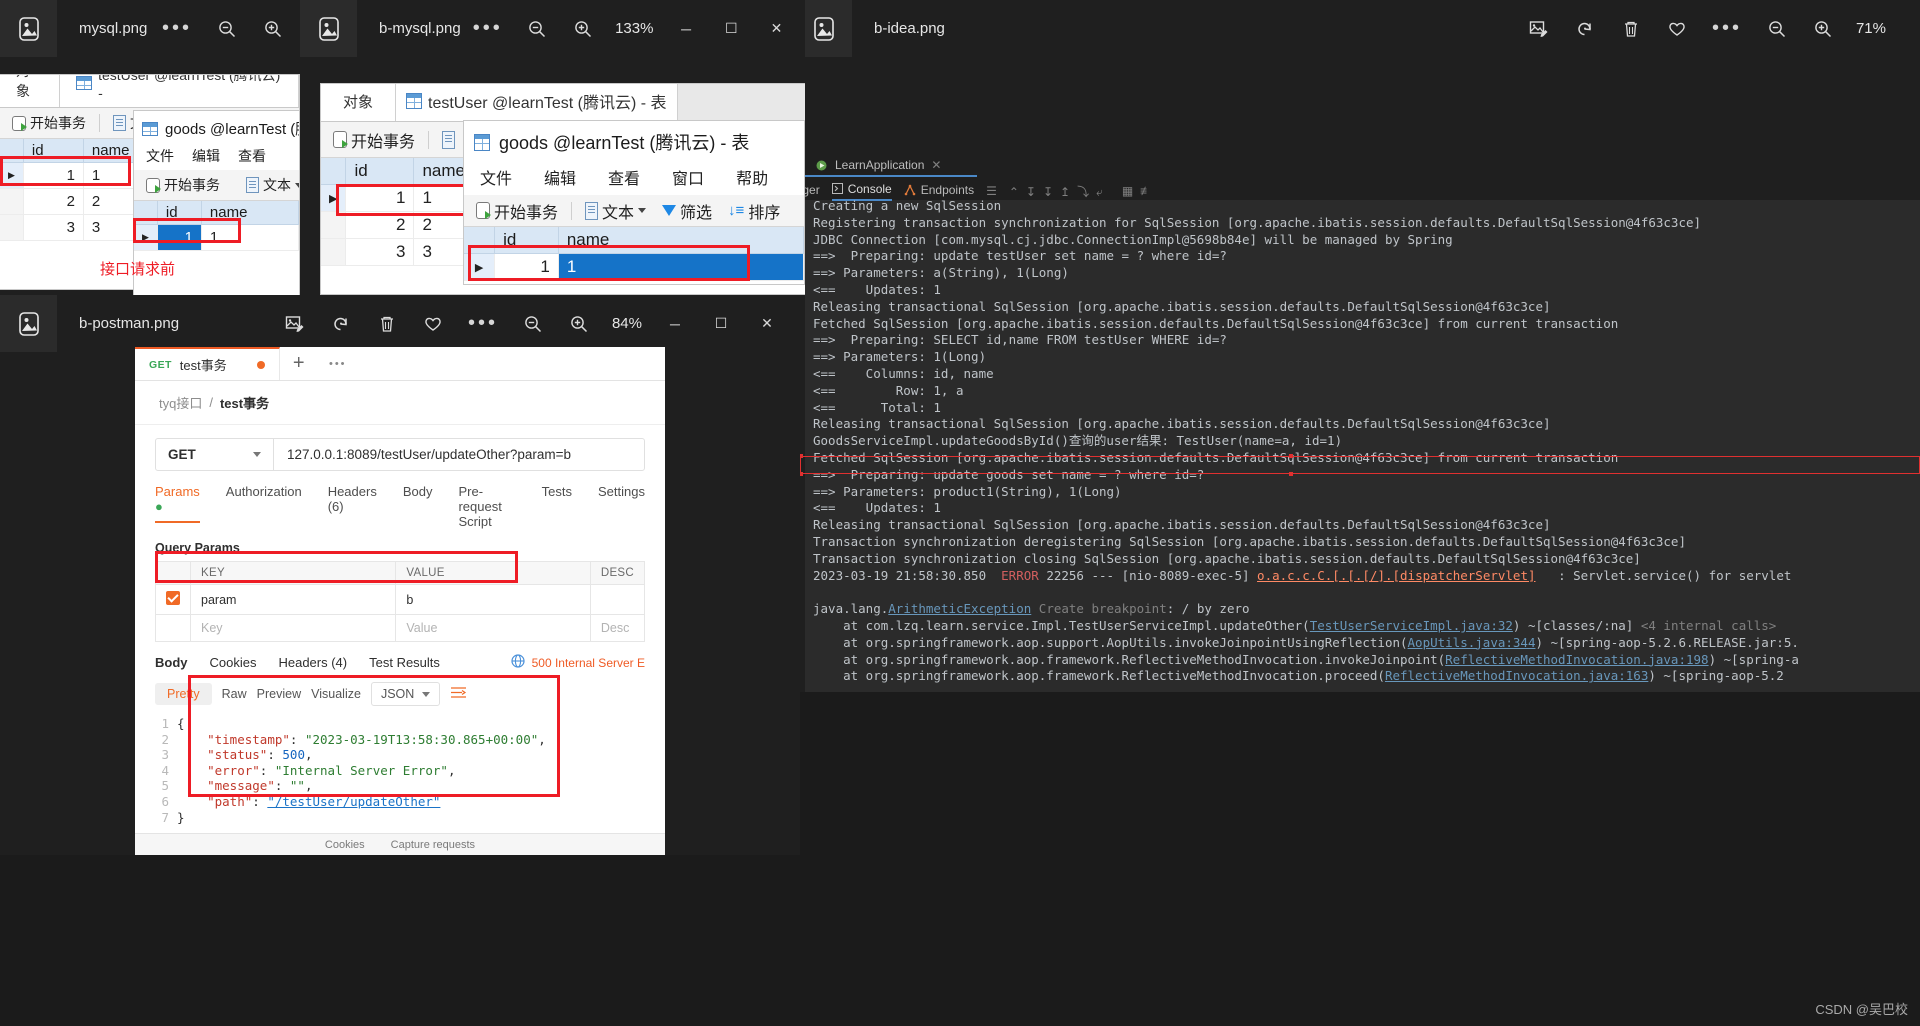 This screenshot has height=1026, width=1920. I want to click on param-checkbox, so click(173, 598).